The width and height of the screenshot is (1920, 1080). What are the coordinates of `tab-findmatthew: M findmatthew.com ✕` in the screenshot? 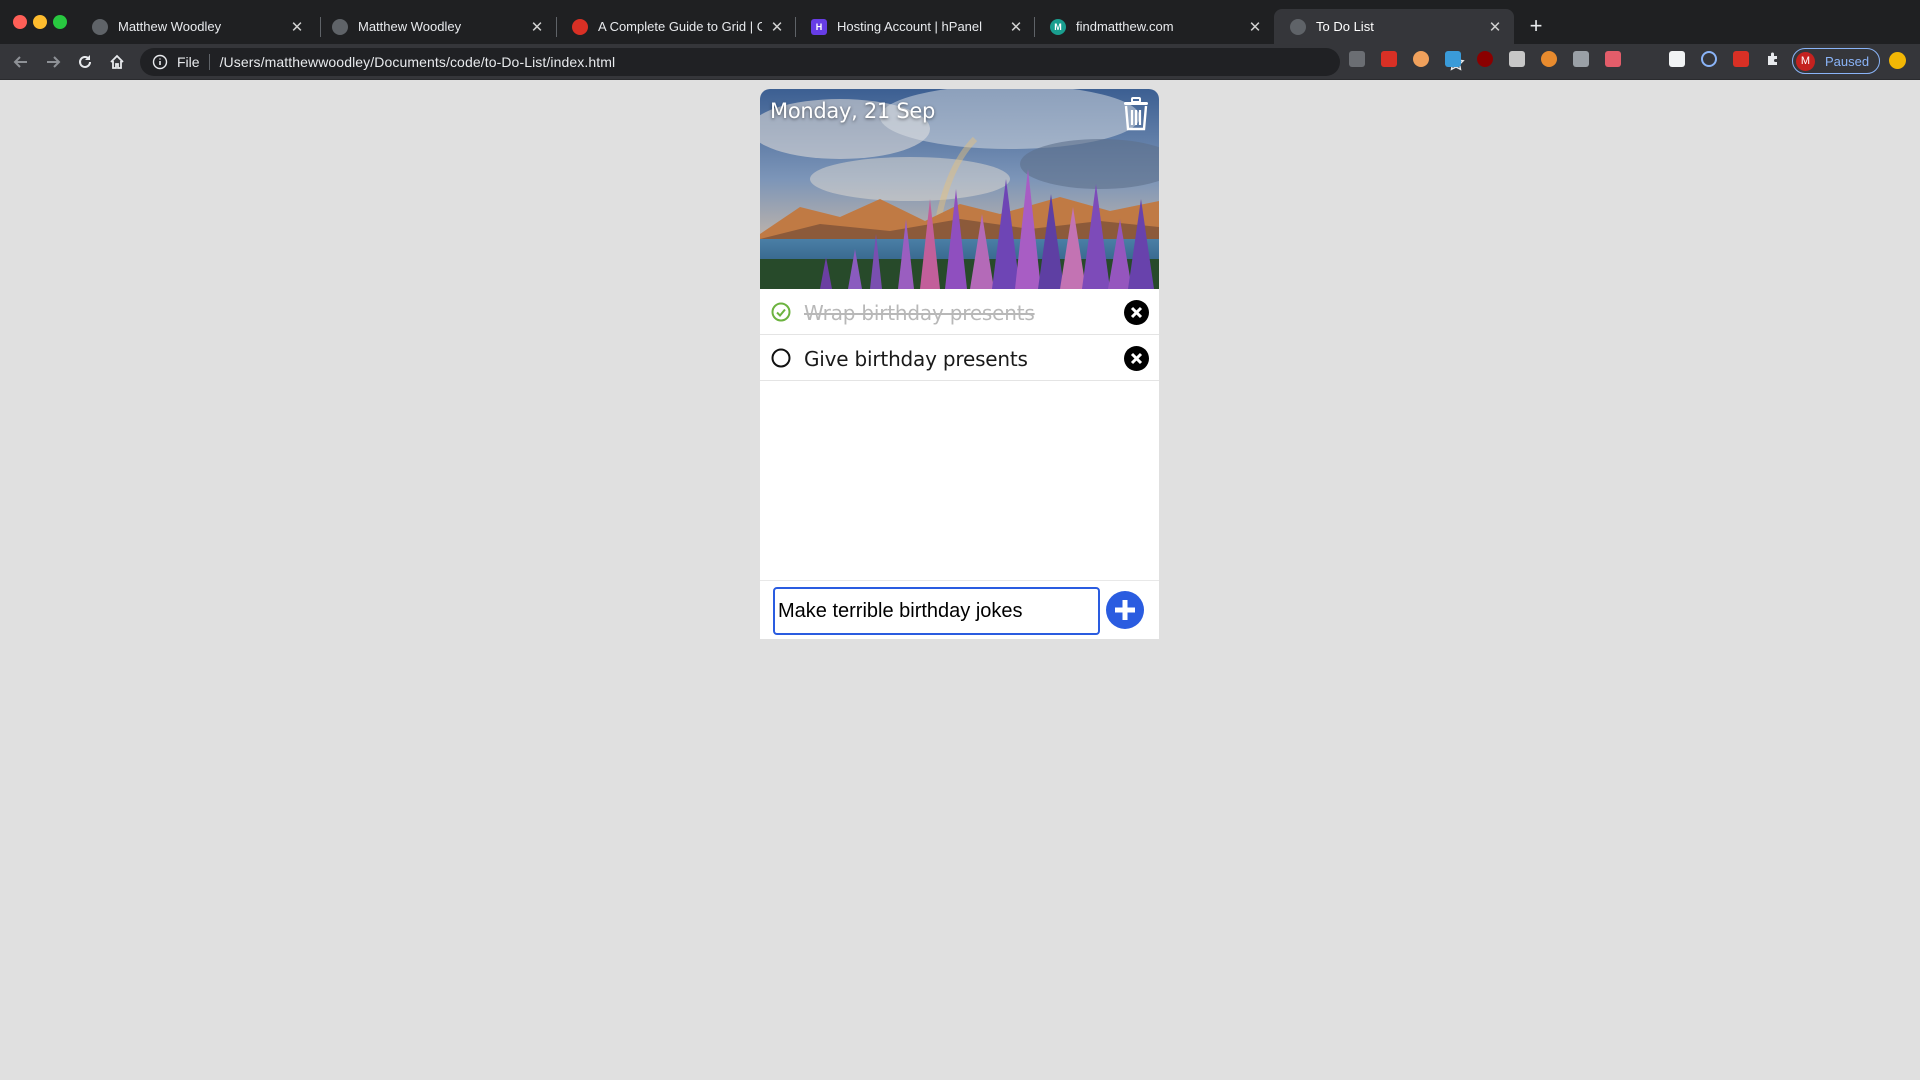 It's located at (1154, 26).